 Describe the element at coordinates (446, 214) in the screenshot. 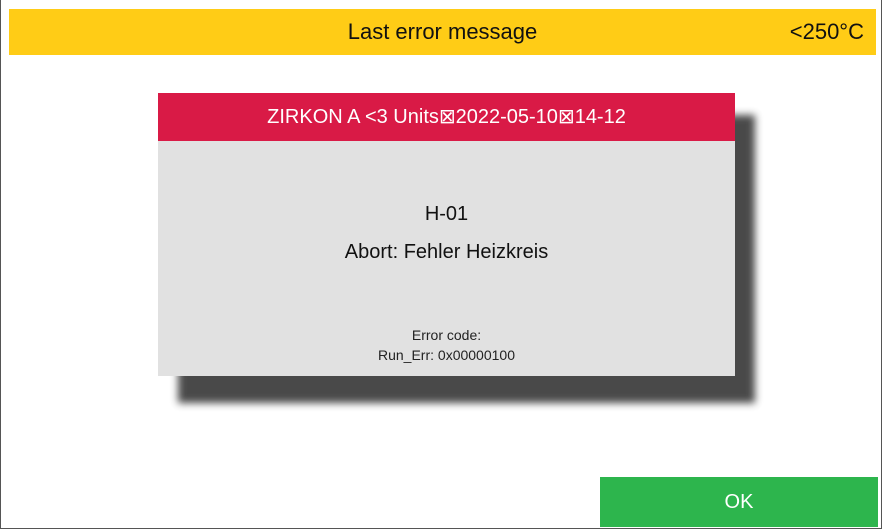

I see `error-code: H-01` at that location.